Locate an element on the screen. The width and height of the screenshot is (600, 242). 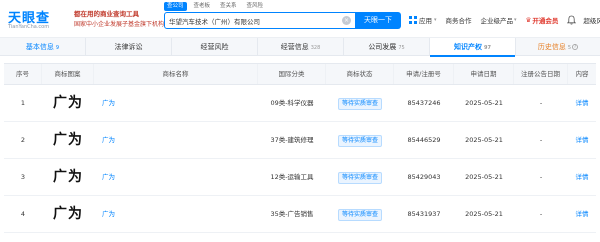
tab-count: 9 is located at coordinates (57, 48).